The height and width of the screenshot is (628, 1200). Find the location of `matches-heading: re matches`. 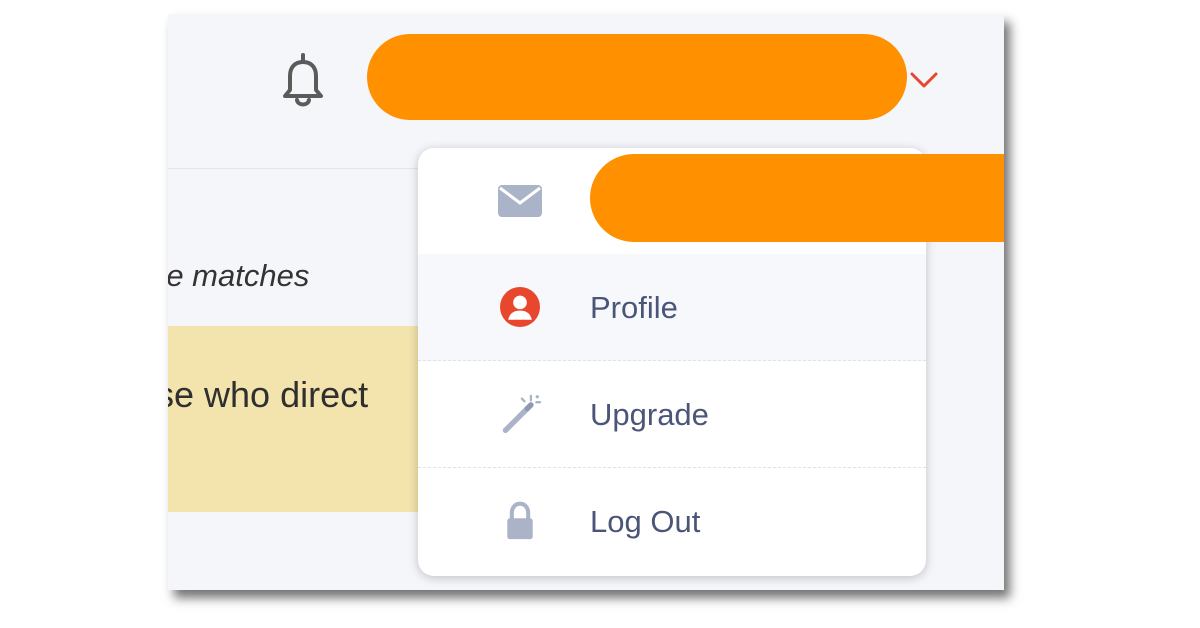

matches-heading: re matches is located at coordinates (239, 275).